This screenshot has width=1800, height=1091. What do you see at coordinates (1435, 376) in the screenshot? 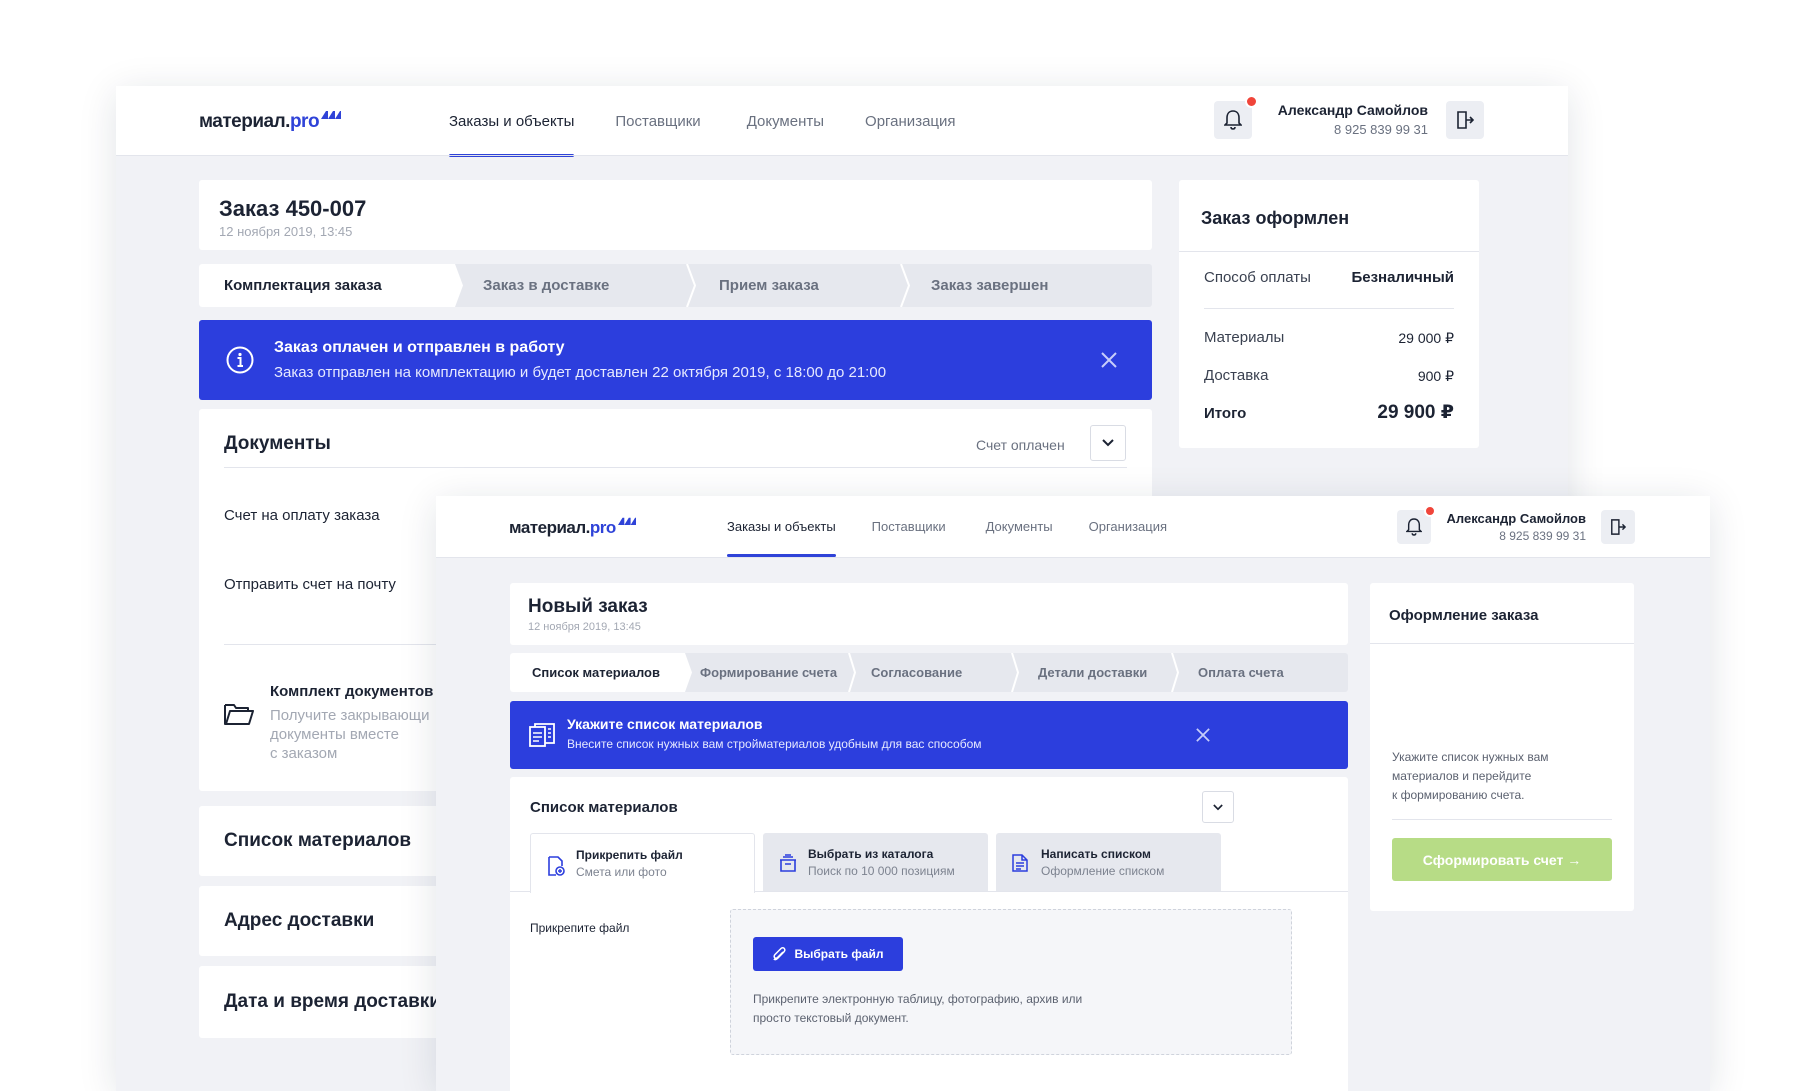
I see `delivery-value: 900 ₽` at bounding box center [1435, 376].